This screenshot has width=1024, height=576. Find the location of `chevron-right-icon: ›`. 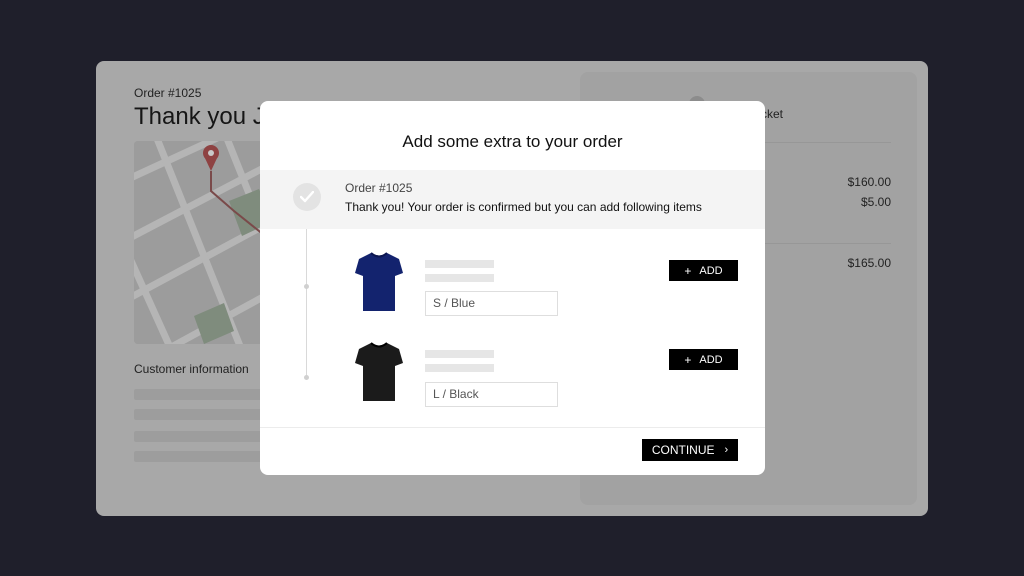

chevron-right-icon: › is located at coordinates (726, 450).